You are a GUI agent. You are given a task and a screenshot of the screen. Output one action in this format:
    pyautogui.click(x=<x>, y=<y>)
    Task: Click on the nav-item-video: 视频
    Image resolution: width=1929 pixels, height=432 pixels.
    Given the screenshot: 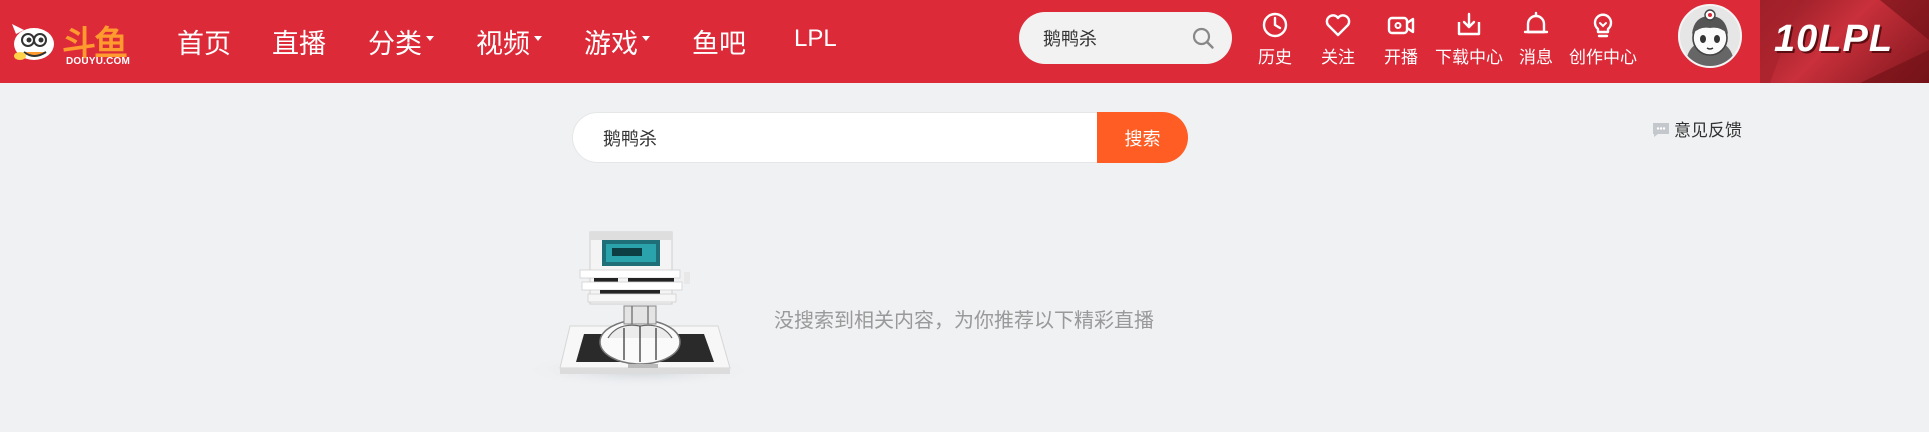 What is the action you would take?
    pyautogui.click(x=509, y=41)
    